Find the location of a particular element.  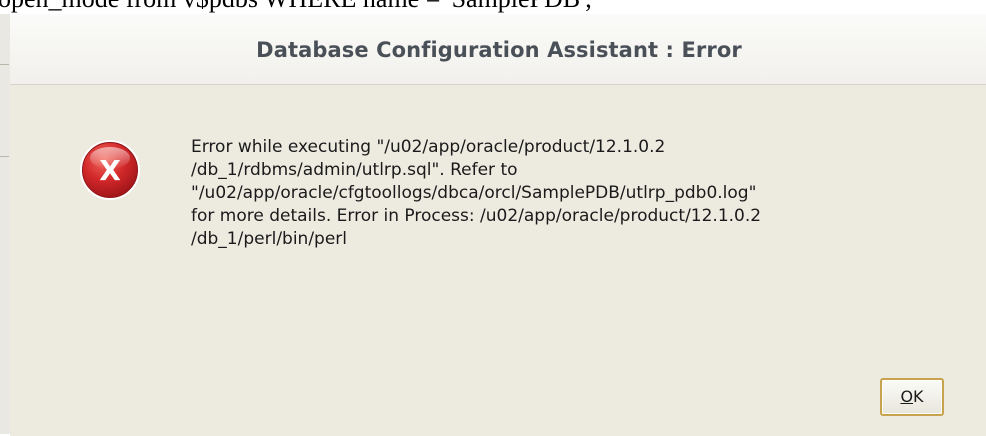

error-x-icon: X is located at coordinates (110, 170).